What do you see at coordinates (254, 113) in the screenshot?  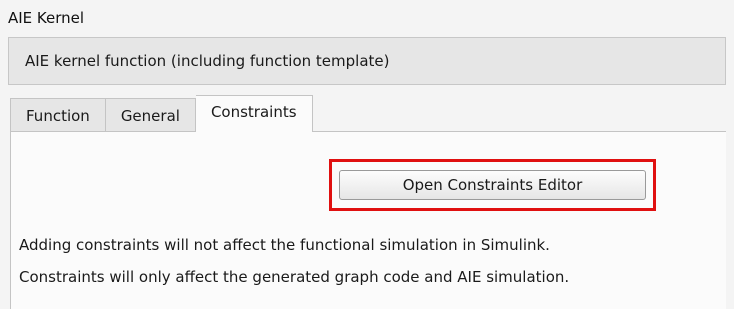 I see `tab-constraints: Constraints` at bounding box center [254, 113].